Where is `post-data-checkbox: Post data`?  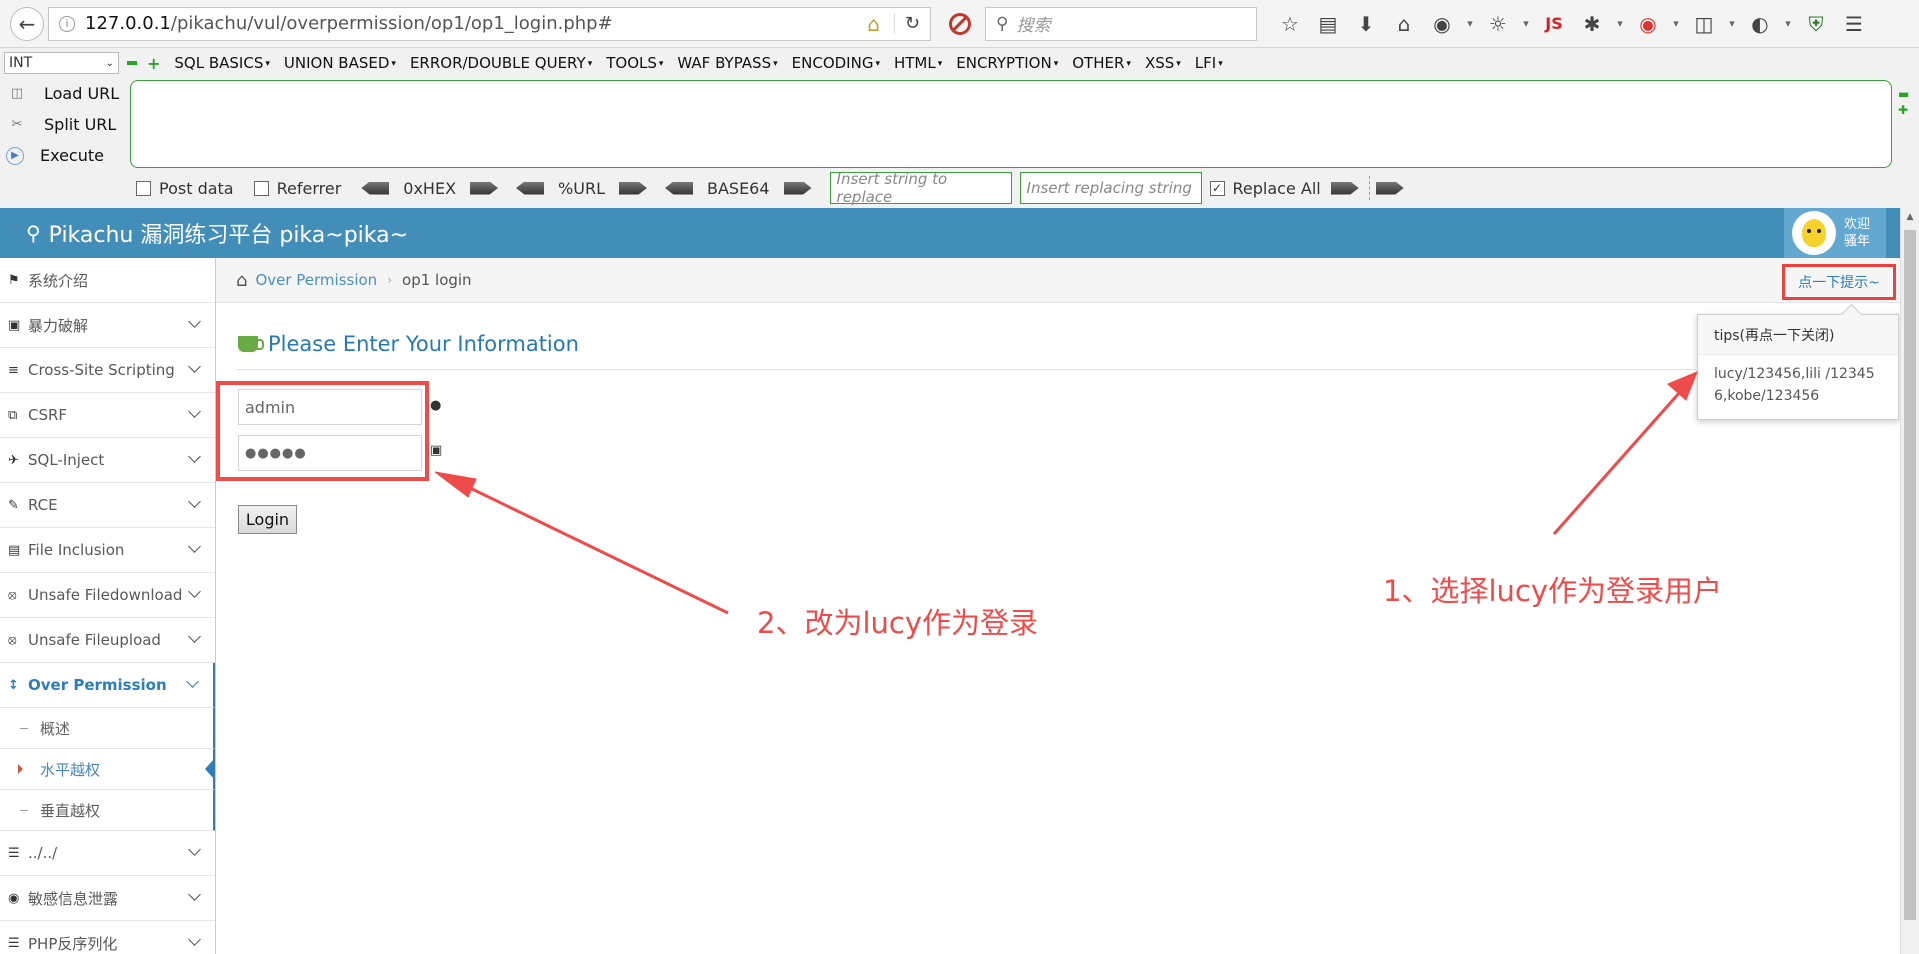 post-data-checkbox: Post data is located at coordinates (185, 188).